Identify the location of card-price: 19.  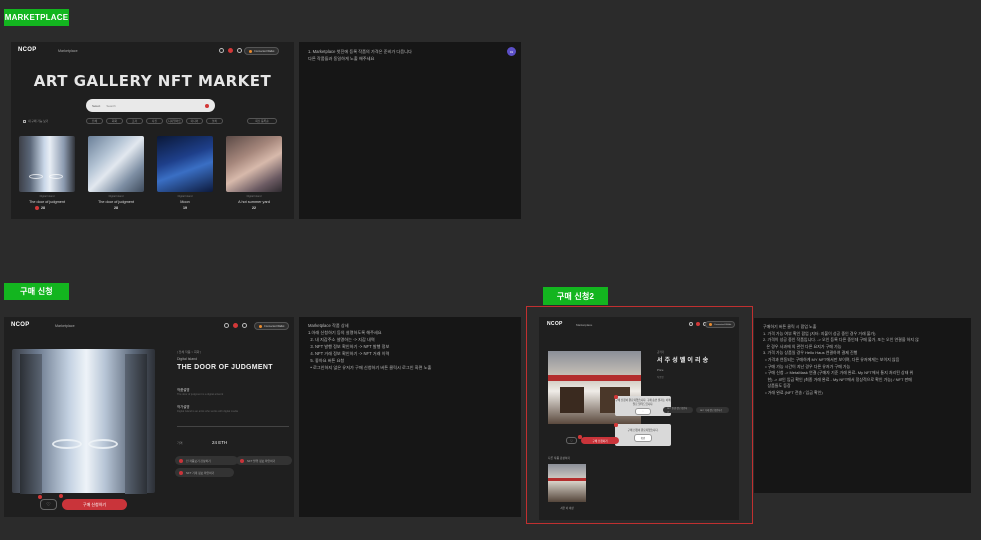
(185, 208).